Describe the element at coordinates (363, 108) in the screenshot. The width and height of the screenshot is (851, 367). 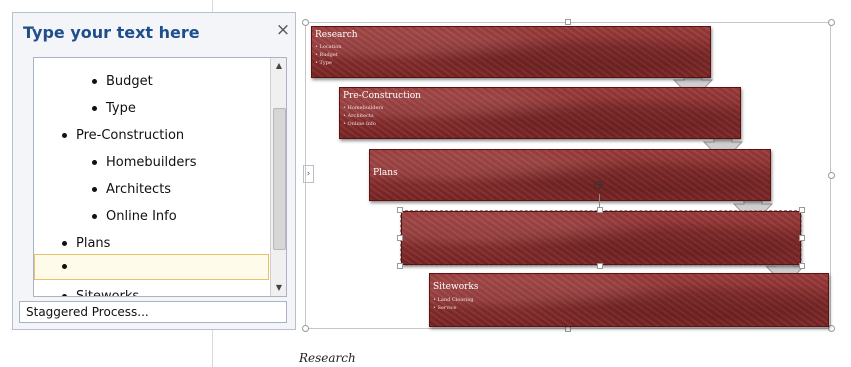
I see `step-bullet: • Homebuilders` at that location.